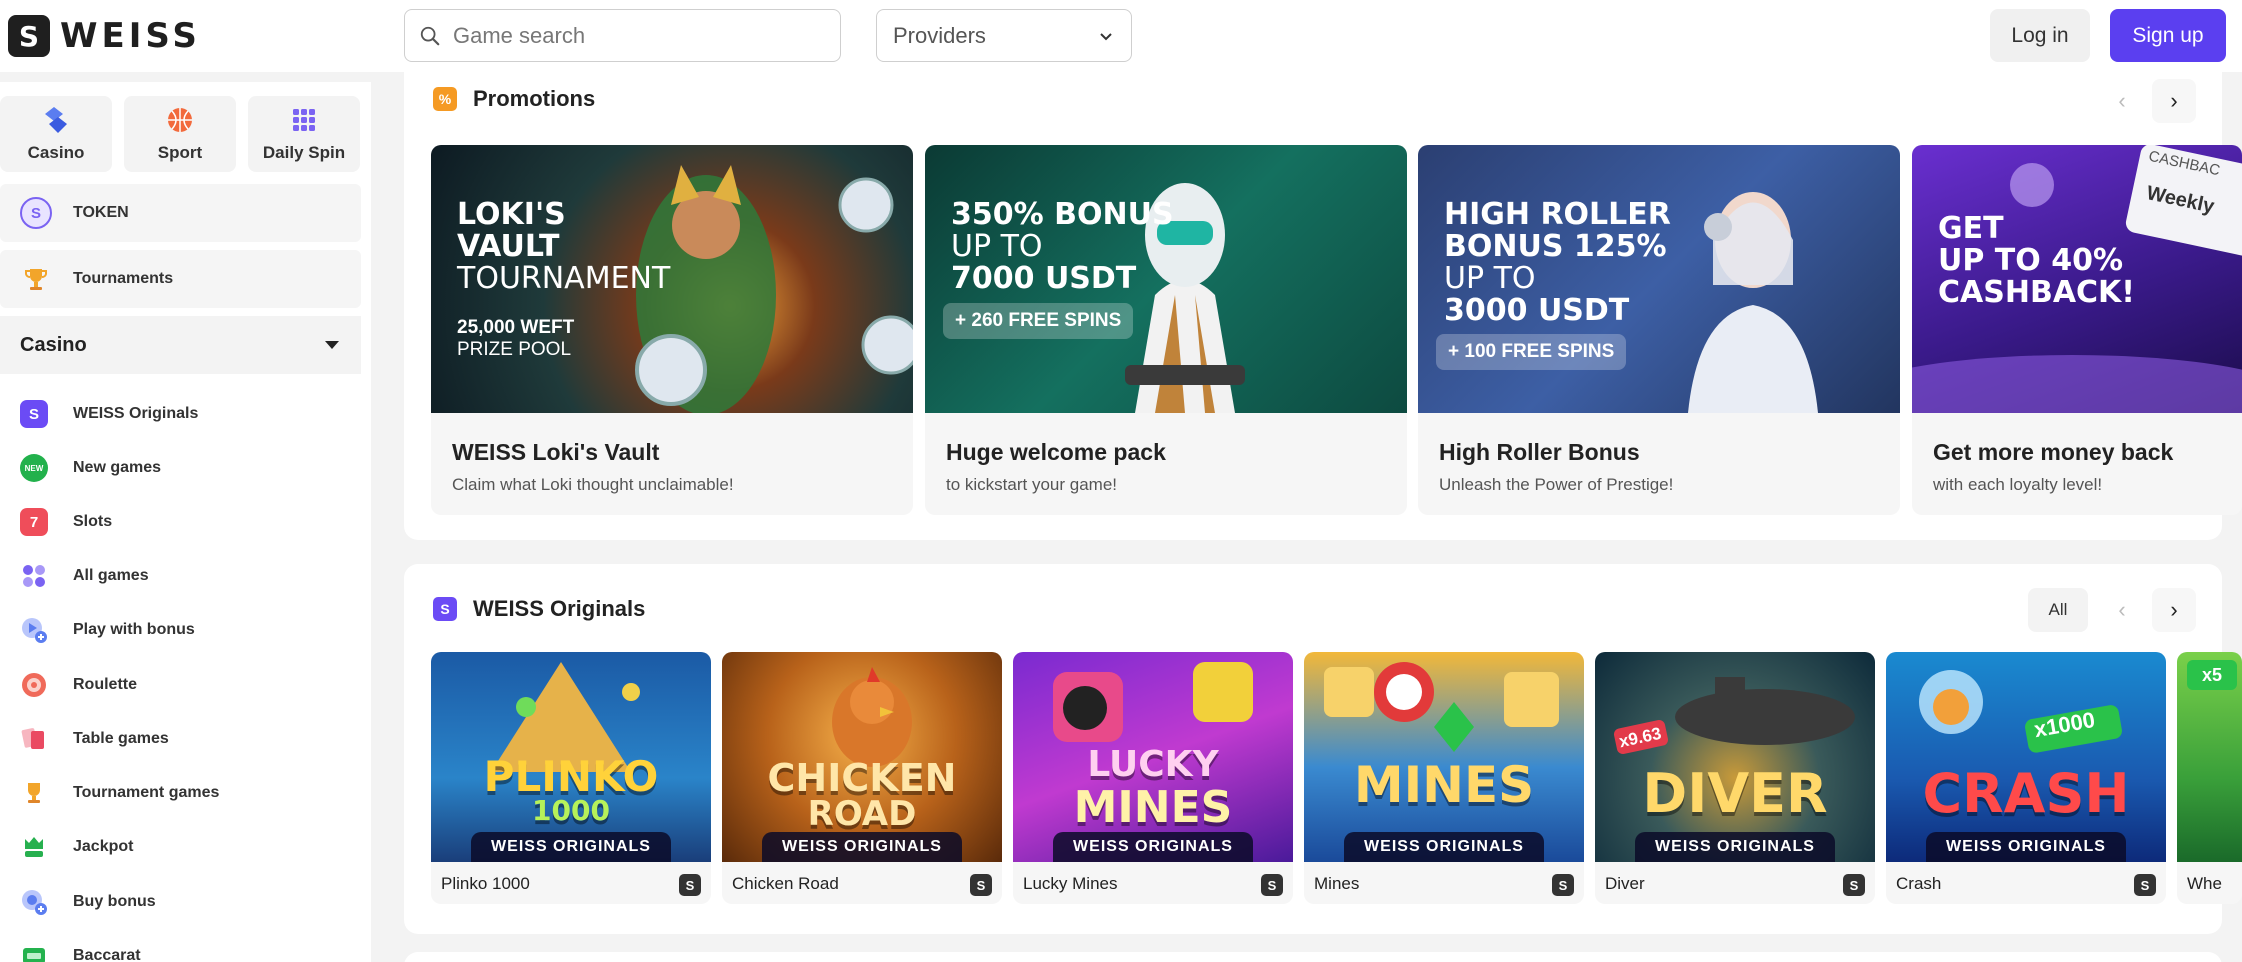  Describe the element at coordinates (185, 739) in the screenshot. I see `sidebar-item-table-games: Table games` at that location.